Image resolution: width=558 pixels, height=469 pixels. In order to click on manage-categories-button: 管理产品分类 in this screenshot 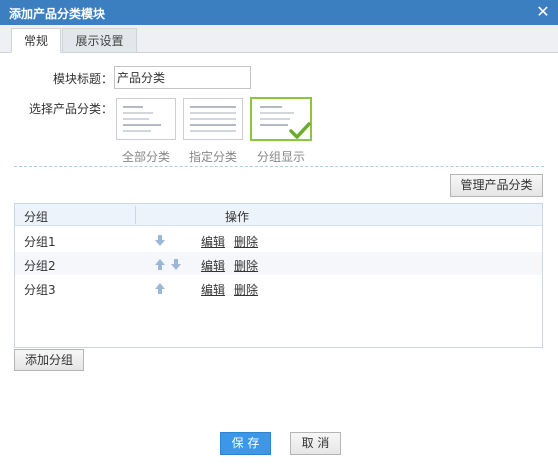, I will do `click(496, 185)`.